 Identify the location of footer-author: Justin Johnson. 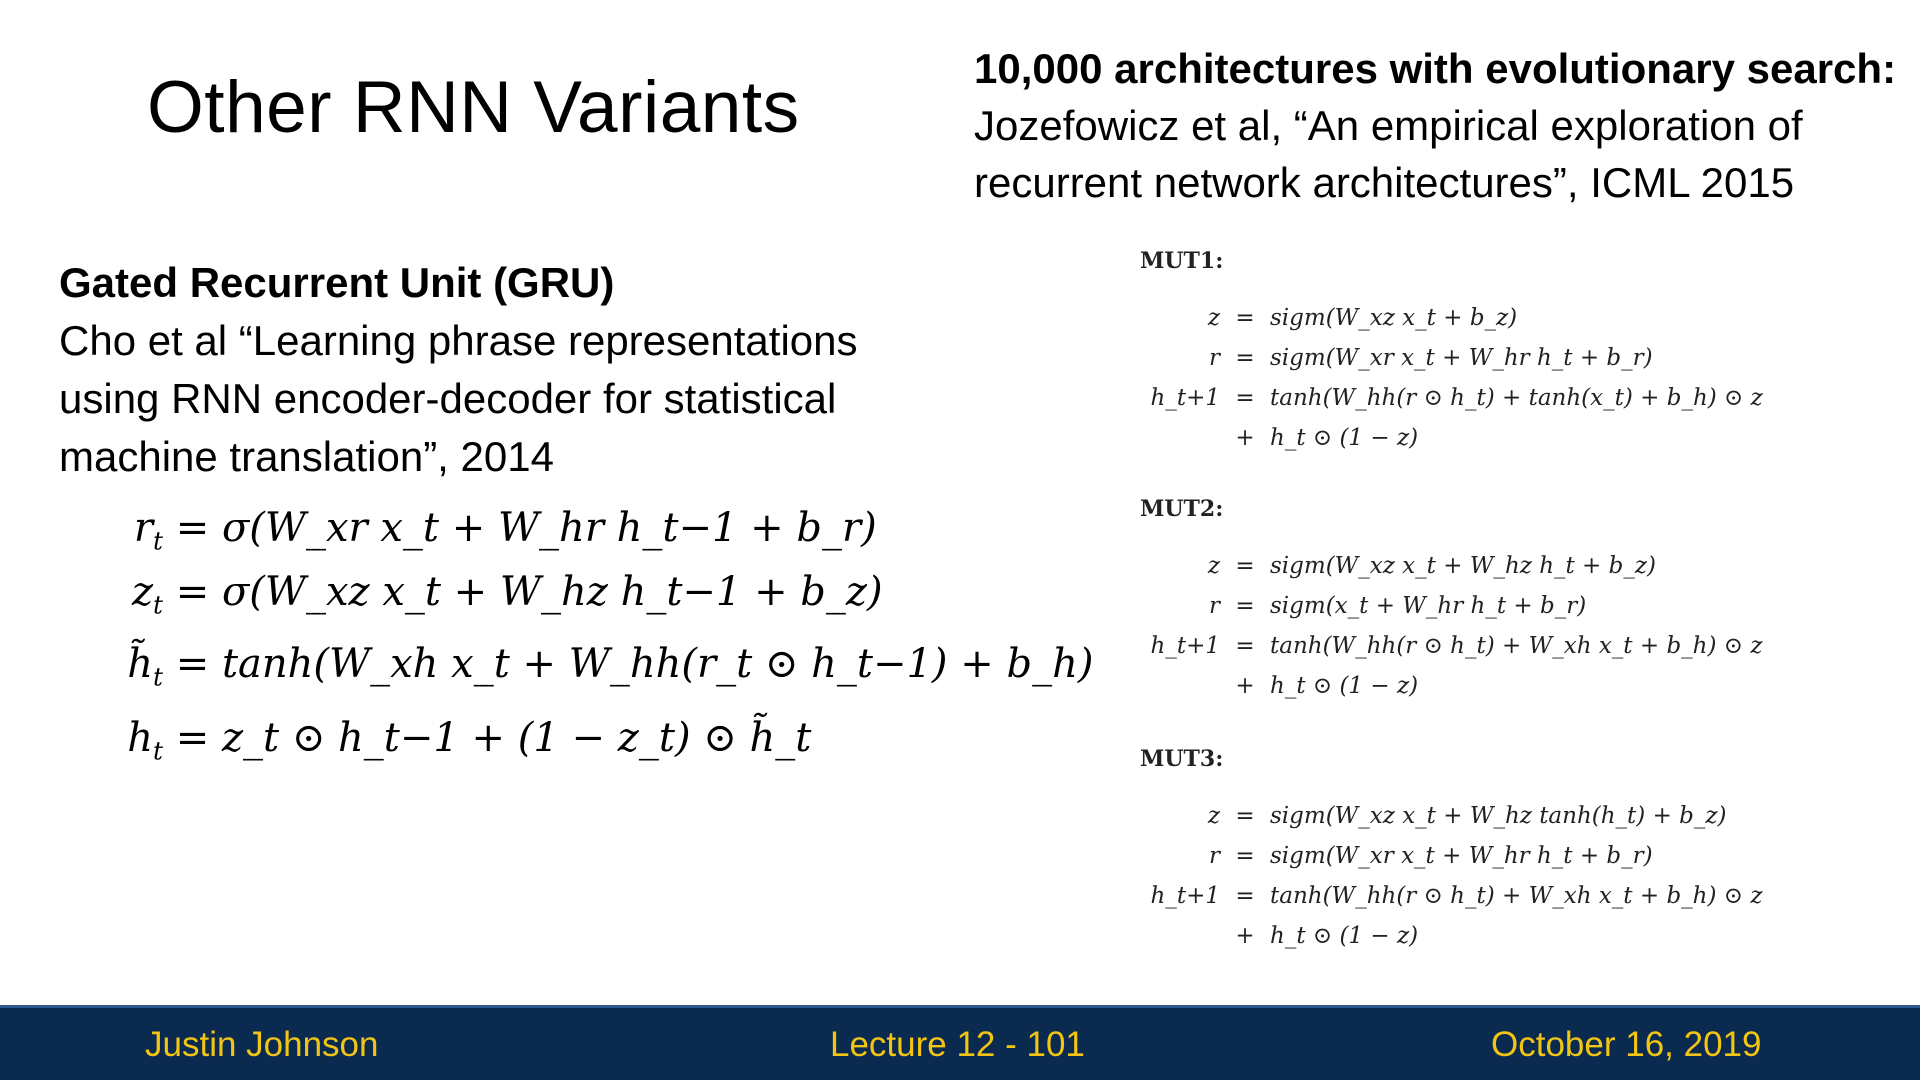
(262, 1044).